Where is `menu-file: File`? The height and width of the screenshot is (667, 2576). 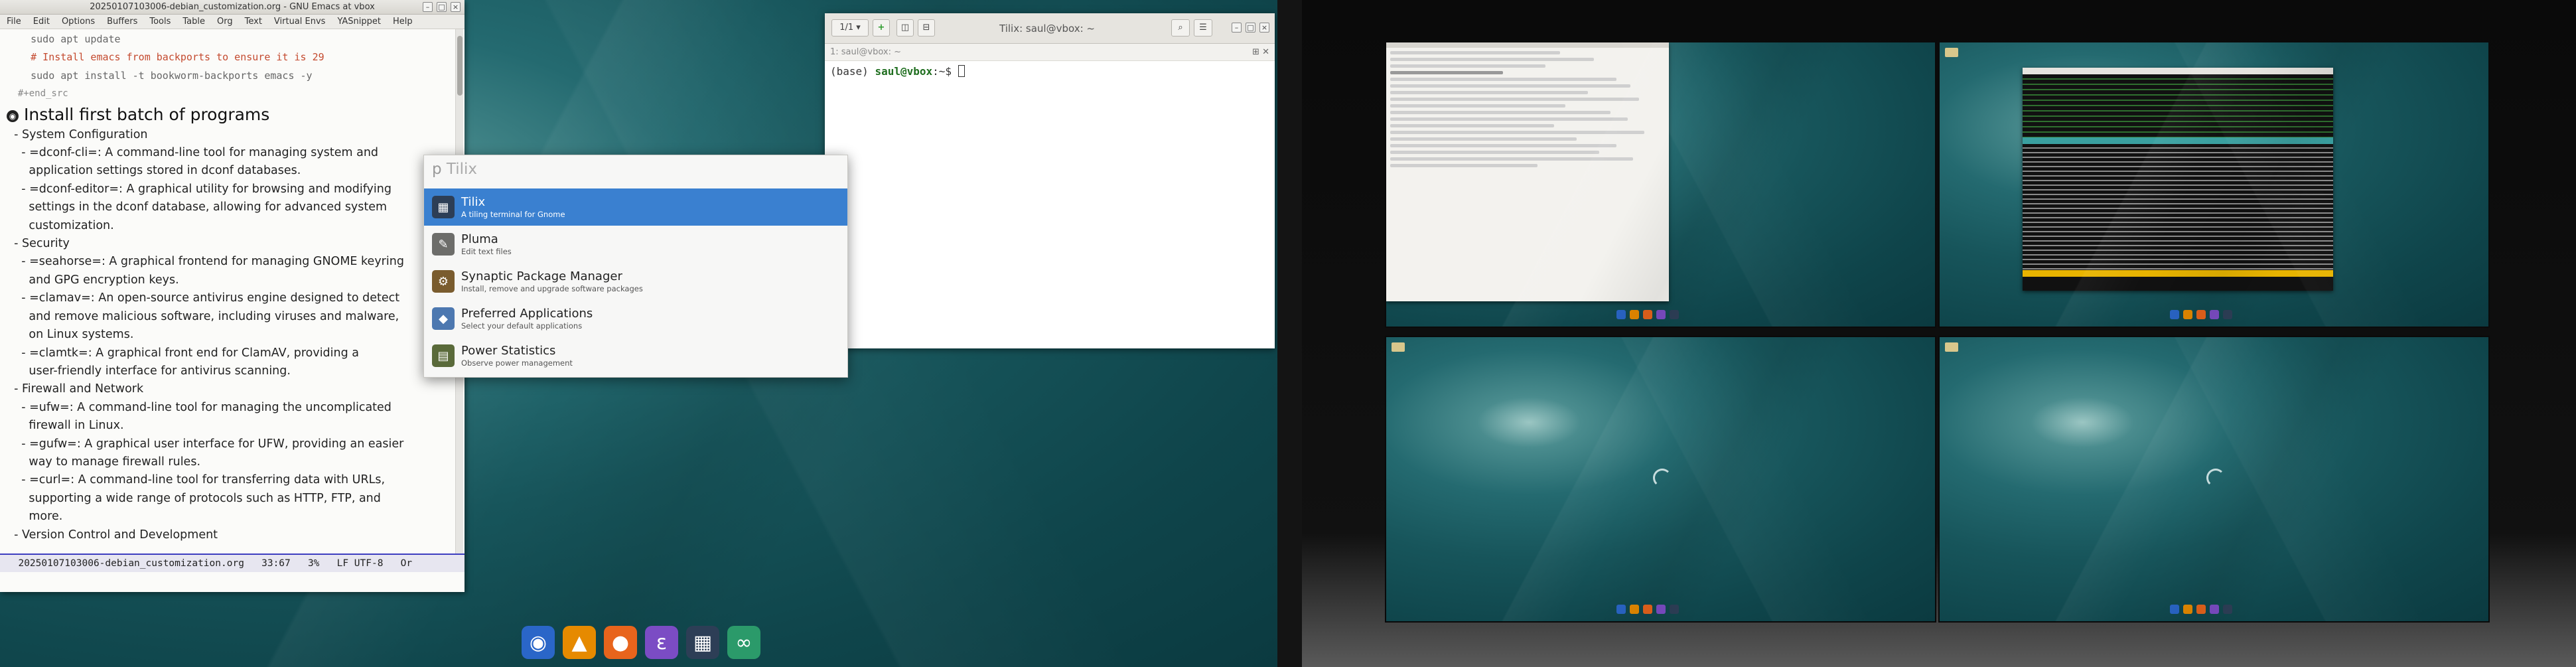 menu-file: File is located at coordinates (14, 22).